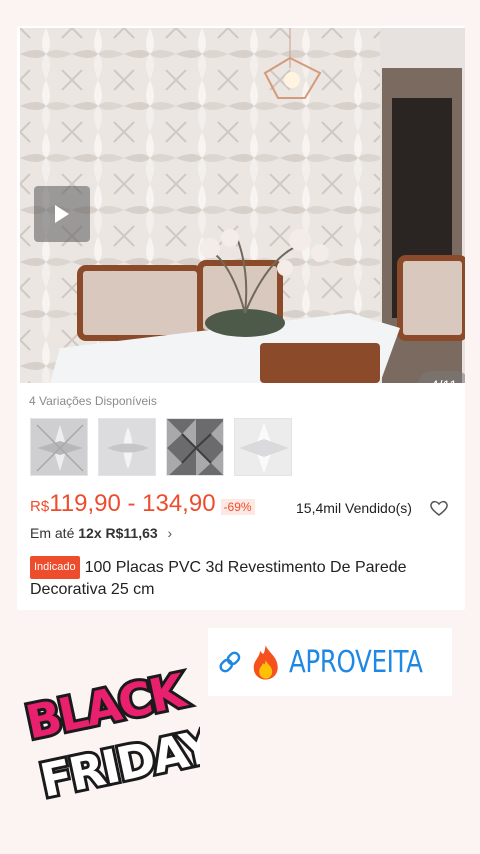  What do you see at coordinates (55, 567) in the screenshot?
I see `recommended-badge: Indicado` at bounding box center [55, 567].